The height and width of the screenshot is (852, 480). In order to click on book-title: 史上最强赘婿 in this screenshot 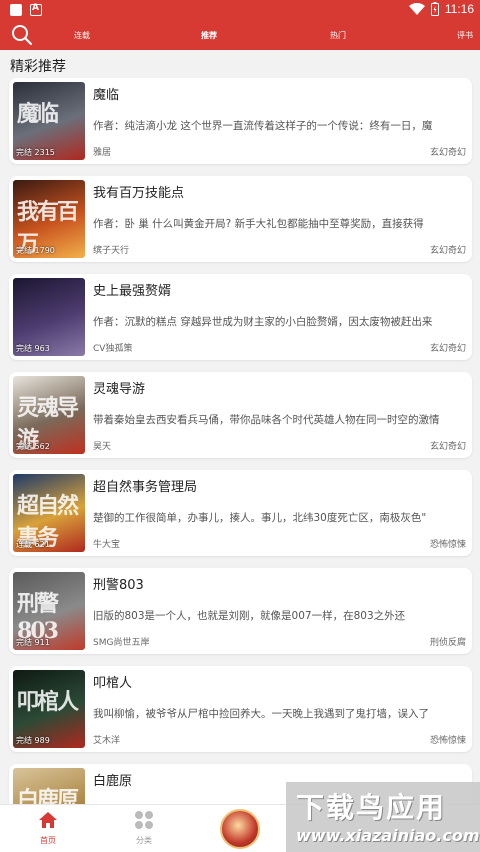, I will do `click(132, 291)`.